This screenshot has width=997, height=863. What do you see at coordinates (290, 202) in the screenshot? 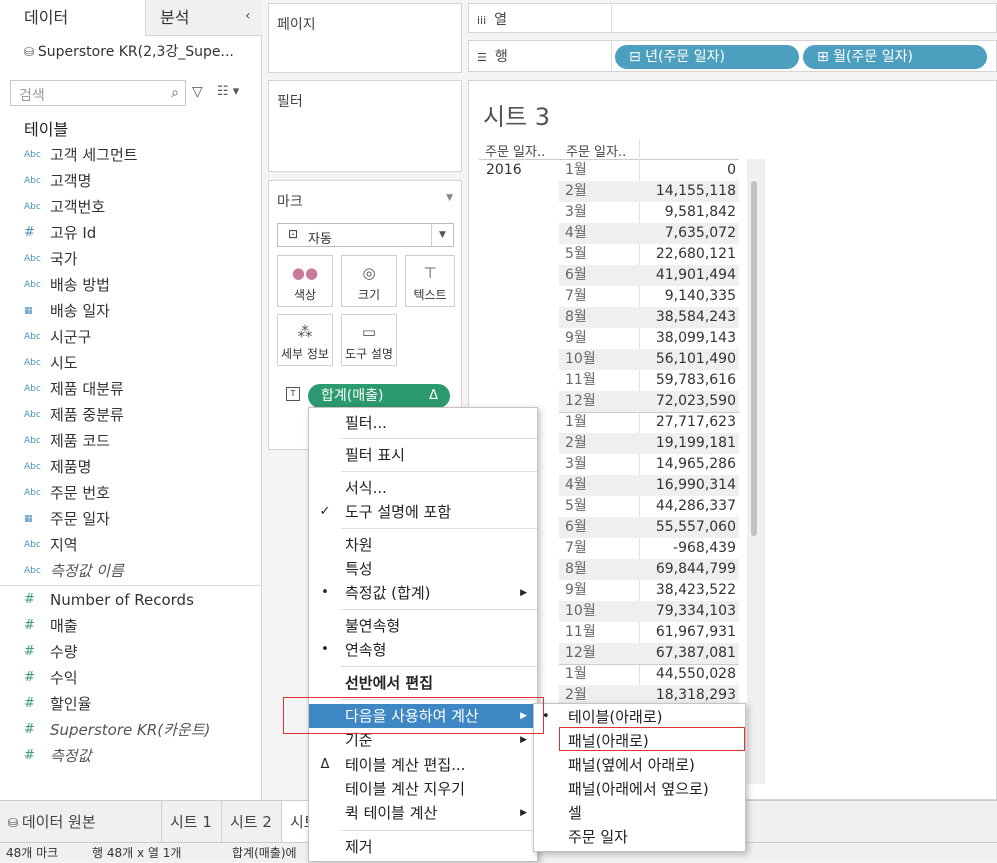
I see `marks-title: 마크` at bounding box center [290, 202].